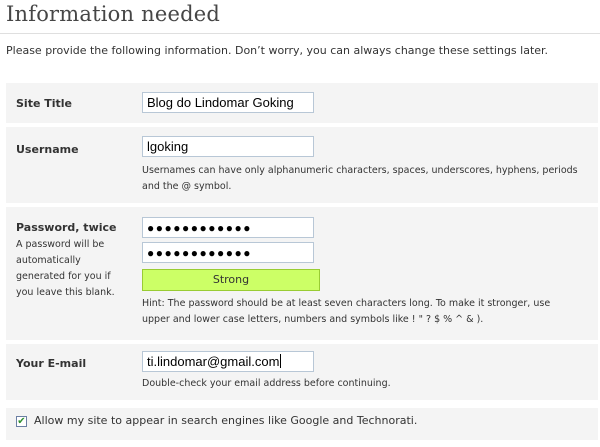 The width and height of the screenshot is (600, 447). Describe the element at coordinates (44, 103) in the screenshot. I see `site-title-label: Site Title` at that location.